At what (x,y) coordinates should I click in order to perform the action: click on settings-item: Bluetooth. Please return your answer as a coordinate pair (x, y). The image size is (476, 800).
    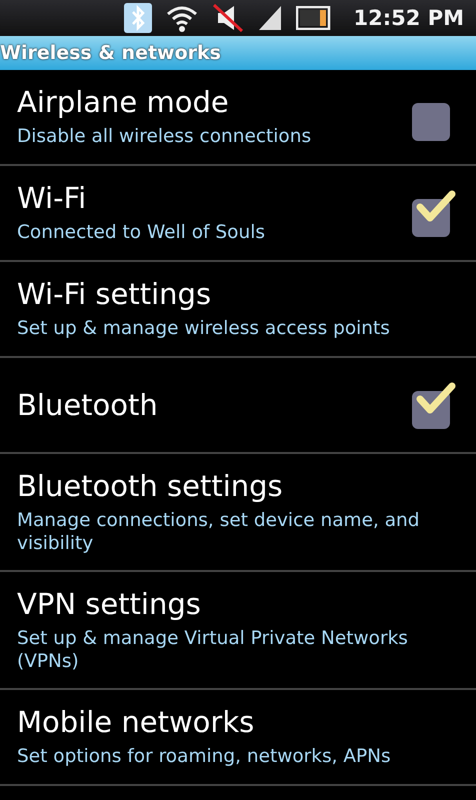
    Looking at the image, I should click on (238, 406).